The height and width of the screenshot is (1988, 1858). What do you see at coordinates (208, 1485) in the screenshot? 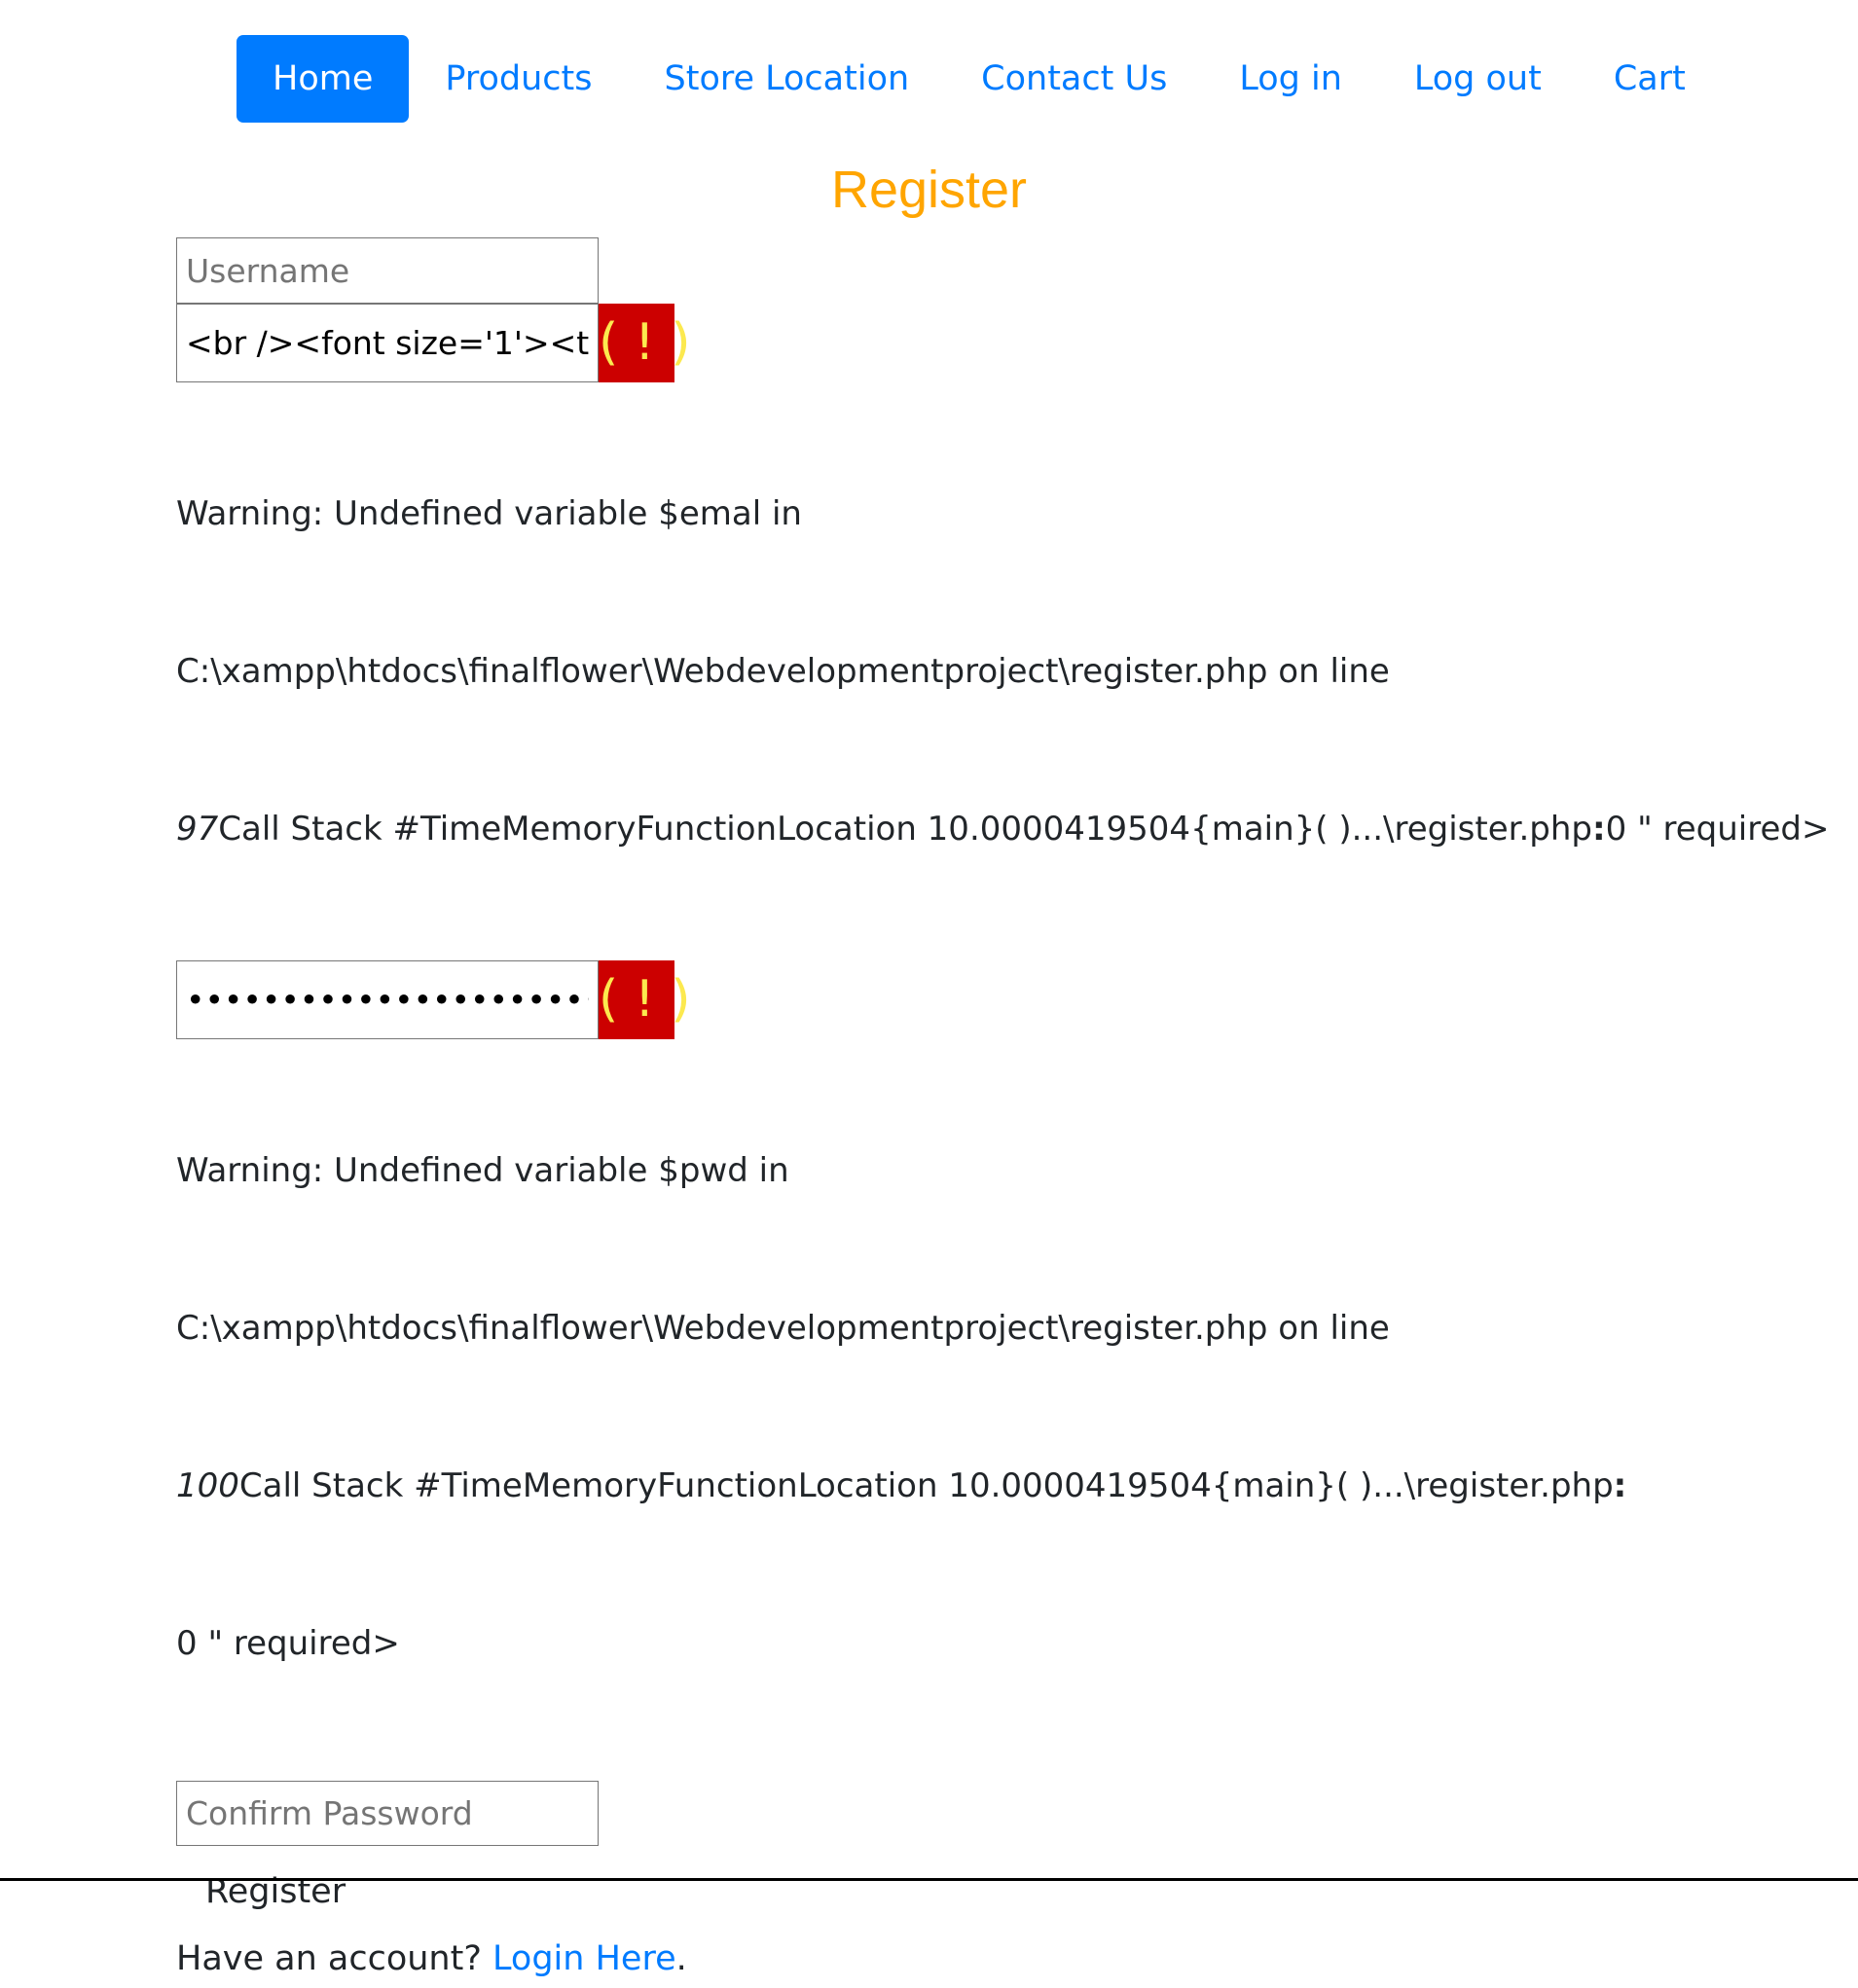
I see `password-warning-line-number: 100` at bounding box center [208, 1485].